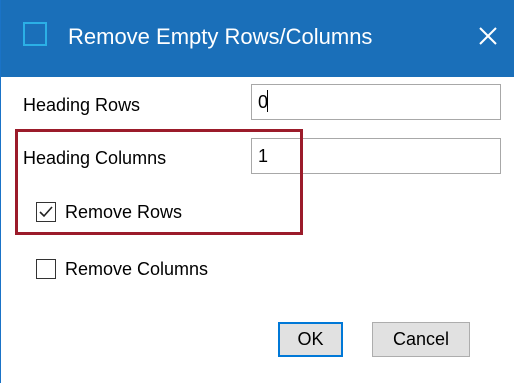  I want to click on cancel-button: Cancel, so click(421, 339).